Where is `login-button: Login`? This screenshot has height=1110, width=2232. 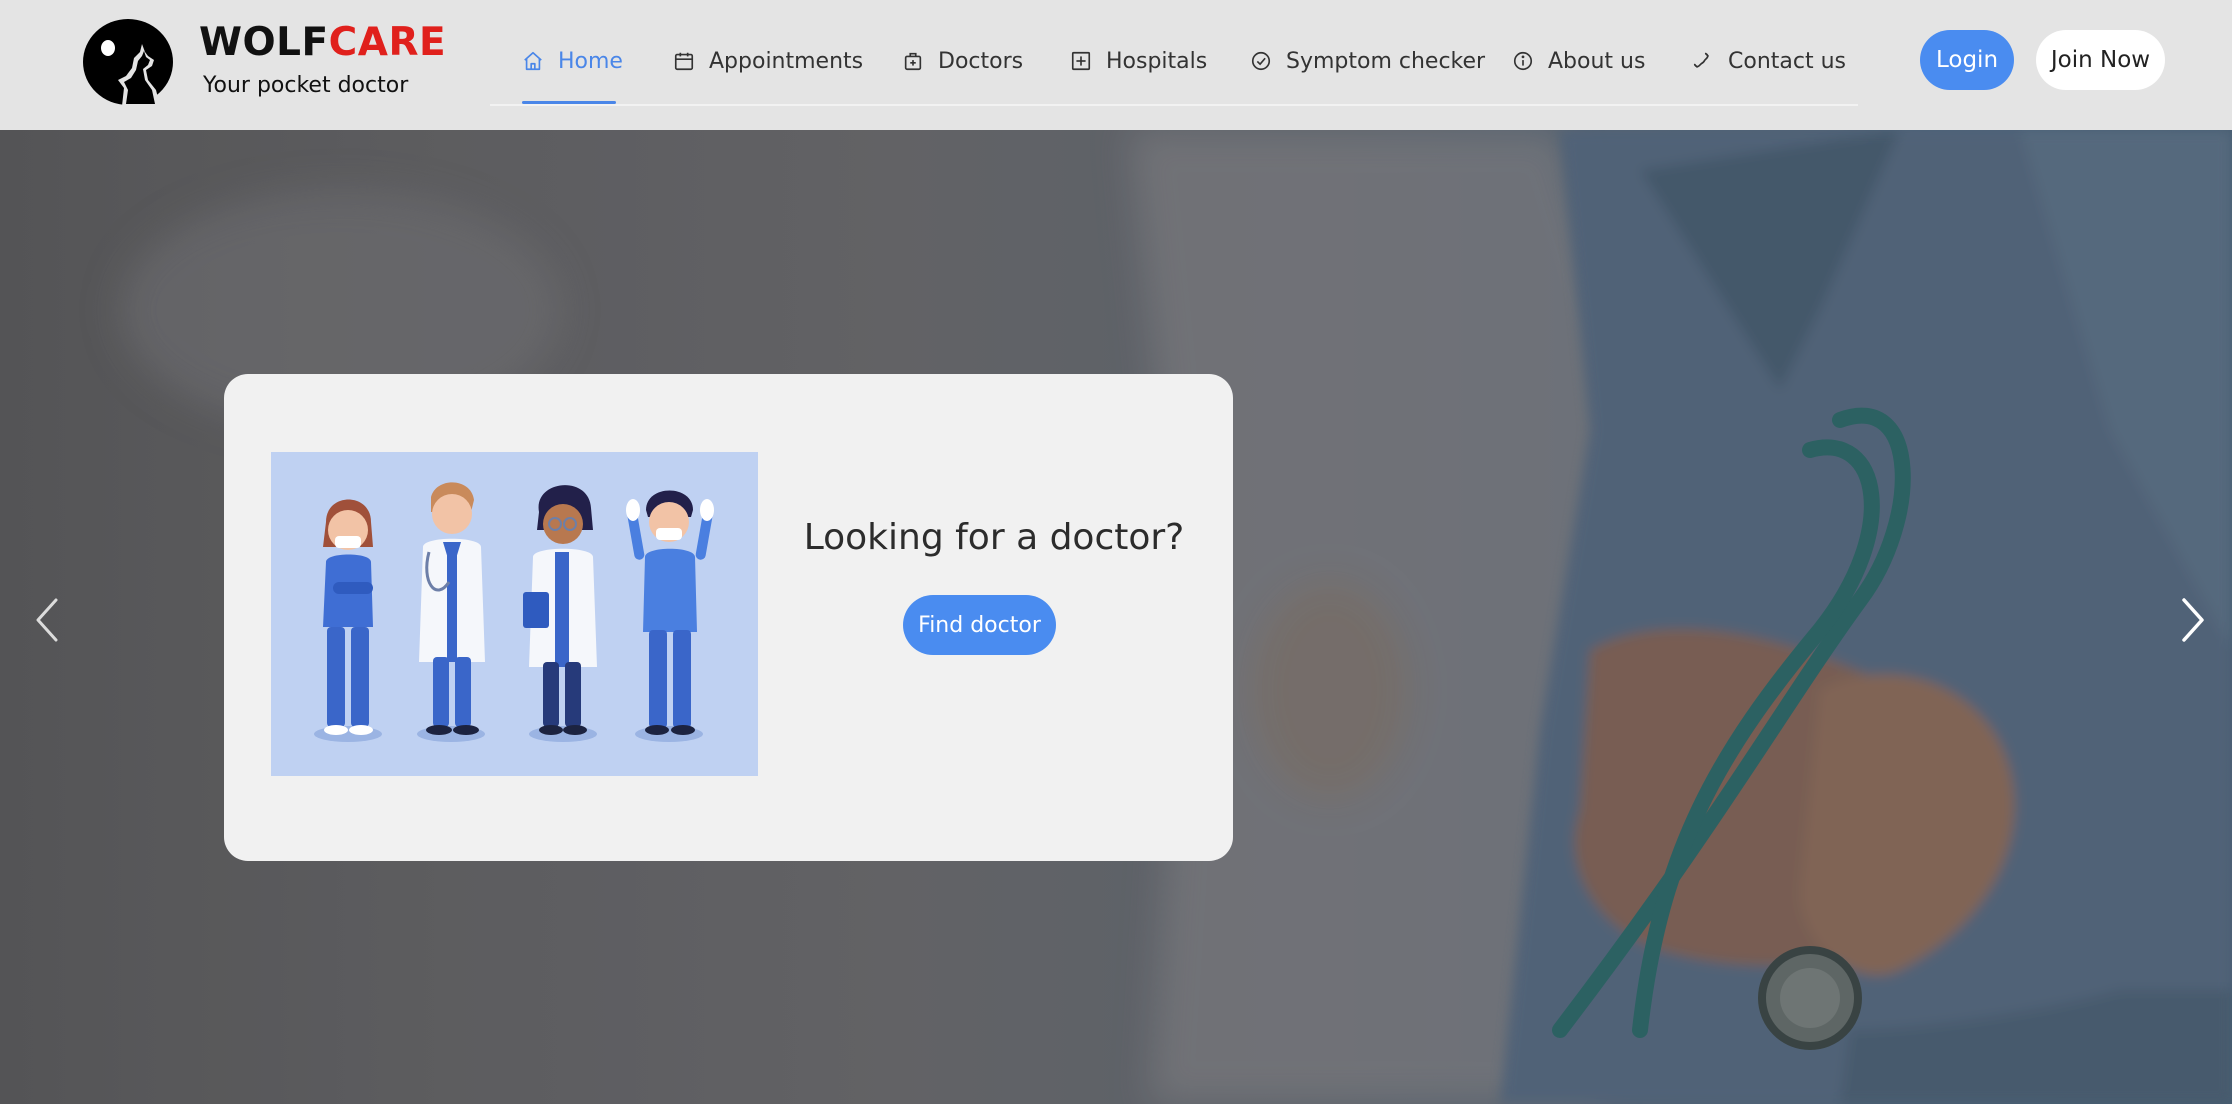 login-button: Login is located at coordinates (1967, 60).